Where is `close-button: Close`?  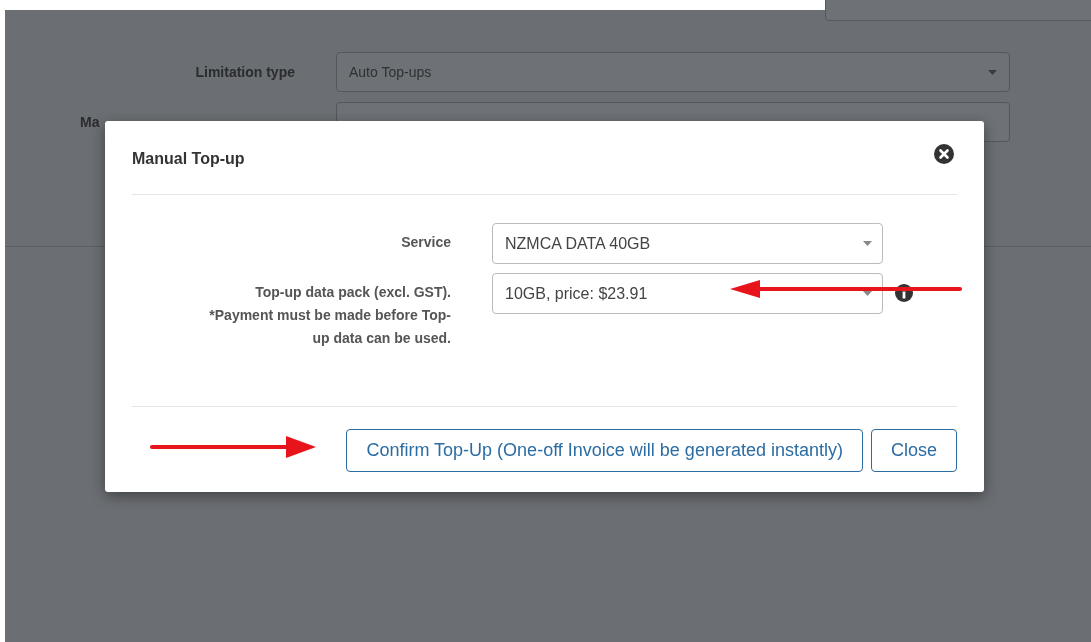
close-button: Close is located at coordinates (913, 450).